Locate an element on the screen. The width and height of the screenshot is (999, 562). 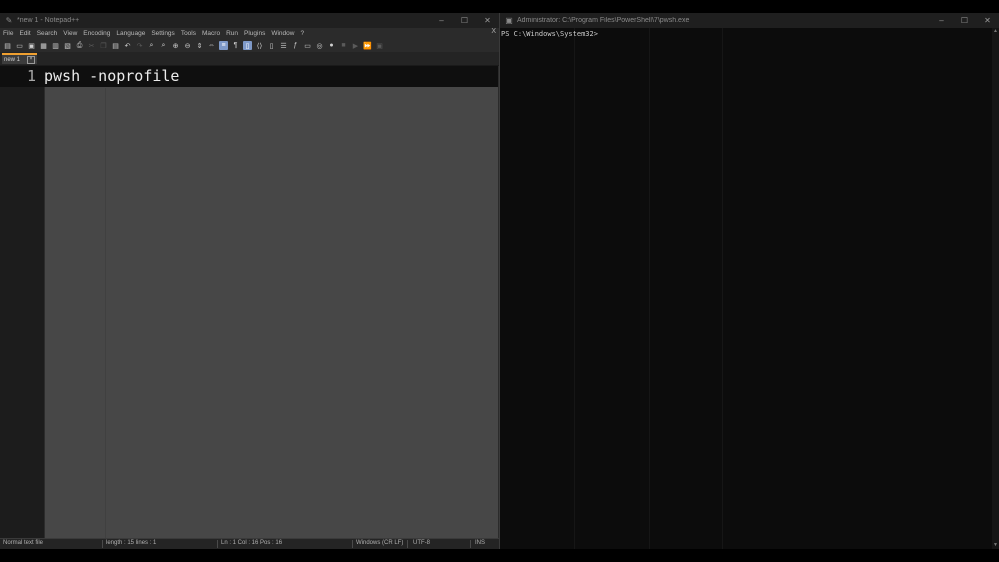
current-line-highlight: 1 pwsh -noprofile is located at coordinates (249, 76).